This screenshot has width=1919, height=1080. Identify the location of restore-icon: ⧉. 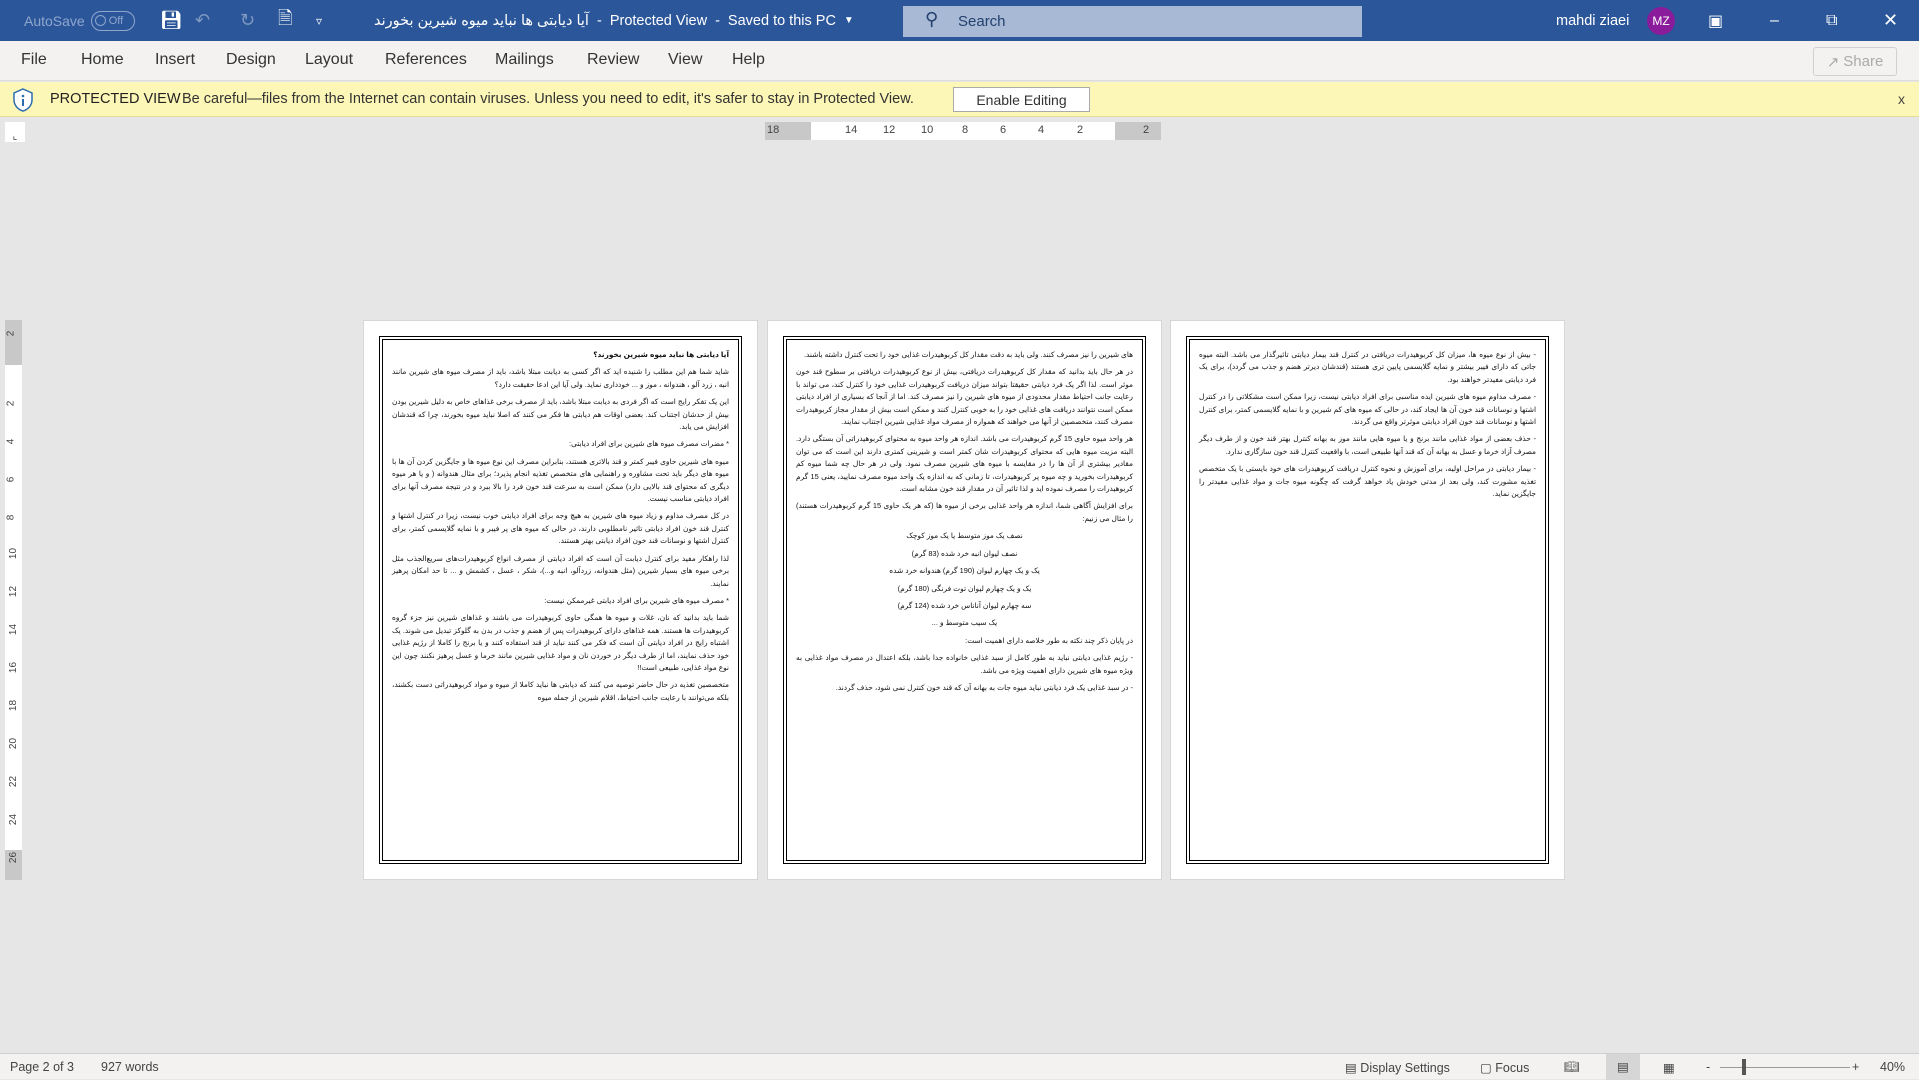
(1831, 20).